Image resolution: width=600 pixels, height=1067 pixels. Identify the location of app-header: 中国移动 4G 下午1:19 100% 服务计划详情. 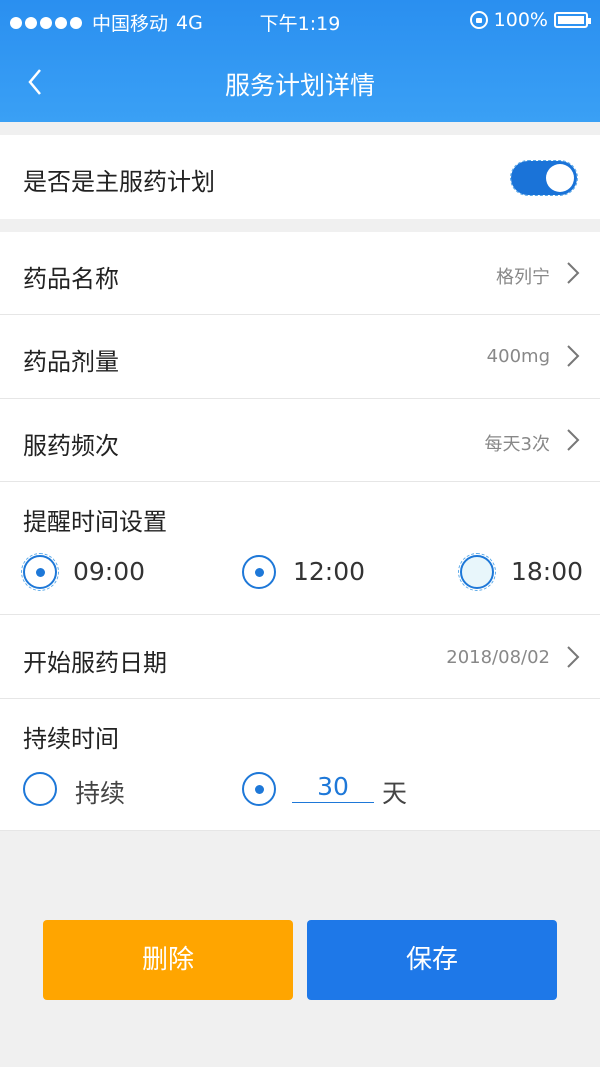
(300, 61).